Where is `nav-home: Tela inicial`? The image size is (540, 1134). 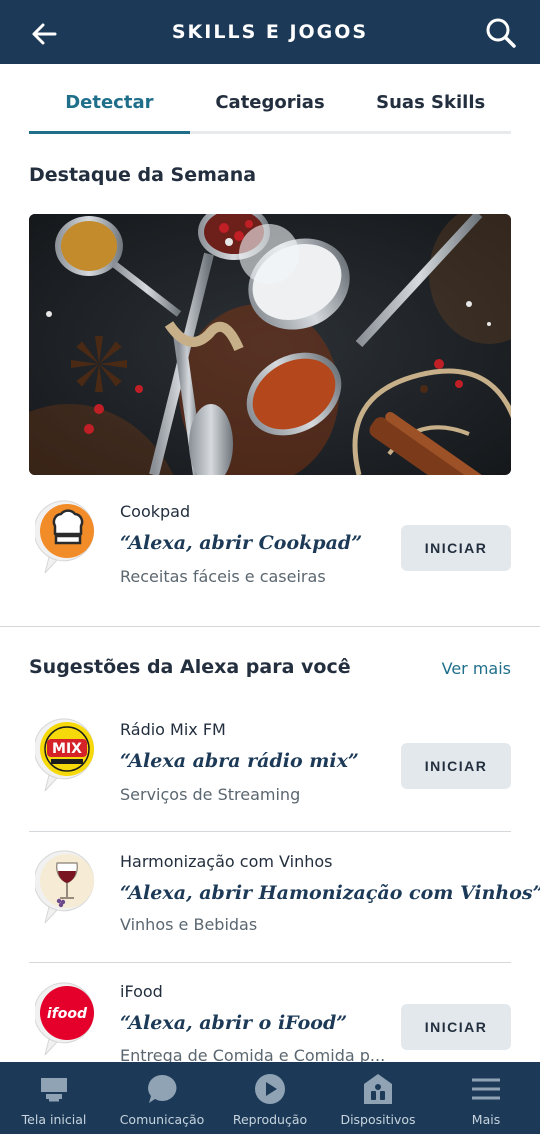
nav-home: Tela inicial is located at coordinates (54, 1098).